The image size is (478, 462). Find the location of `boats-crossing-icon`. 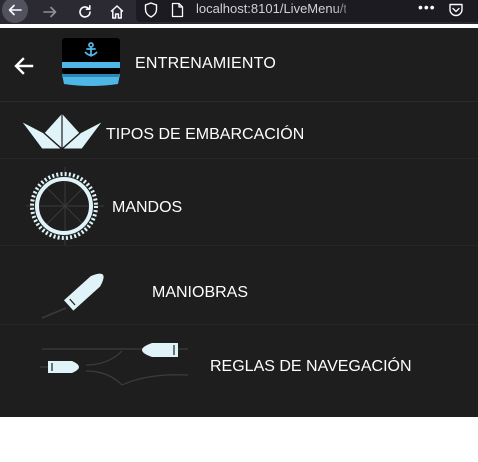

boats-crossing-icon is located at coordinates (114, 364).